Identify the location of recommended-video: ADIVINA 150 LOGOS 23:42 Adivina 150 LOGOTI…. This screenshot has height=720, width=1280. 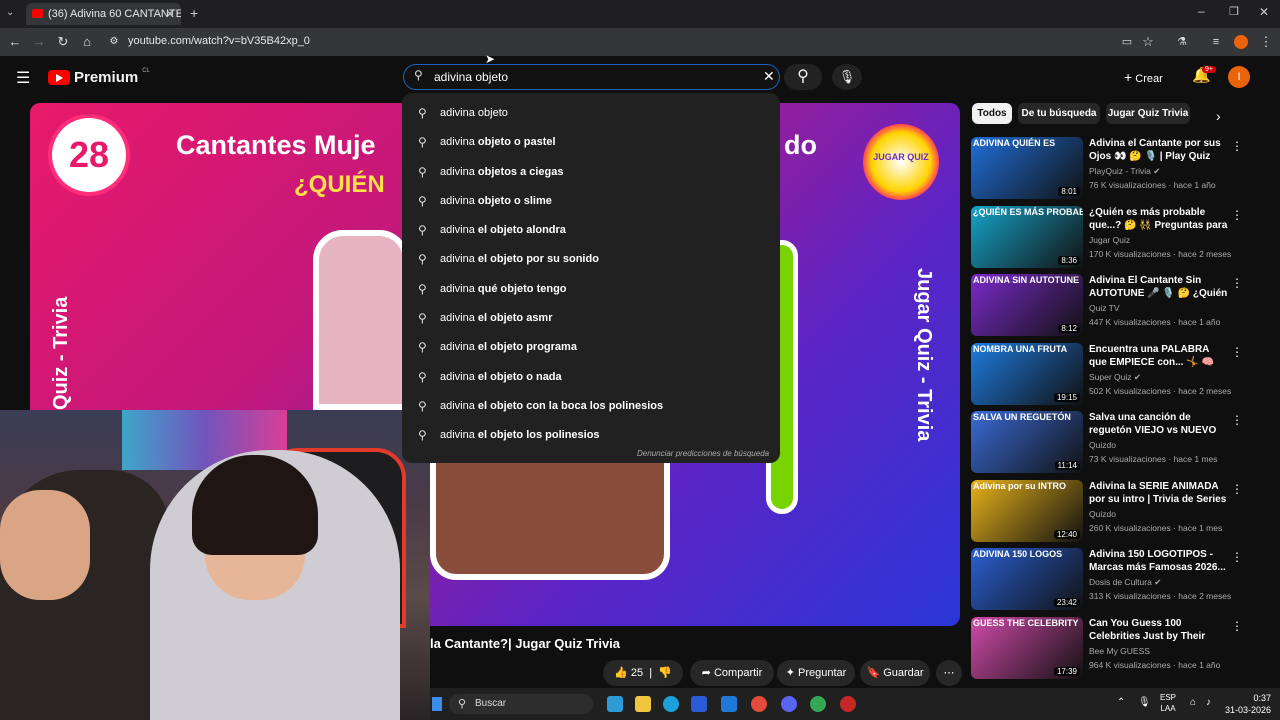
(1116, 579).